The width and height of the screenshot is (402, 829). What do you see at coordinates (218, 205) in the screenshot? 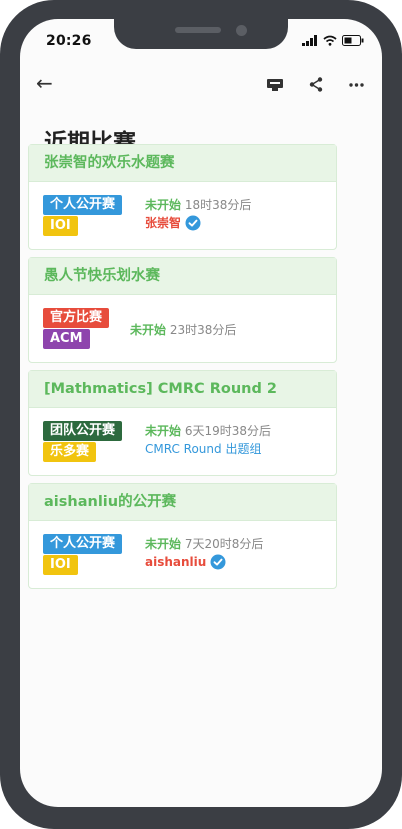
I see `contest-remaining: 18时38分后` at bounding box center [218, 205].